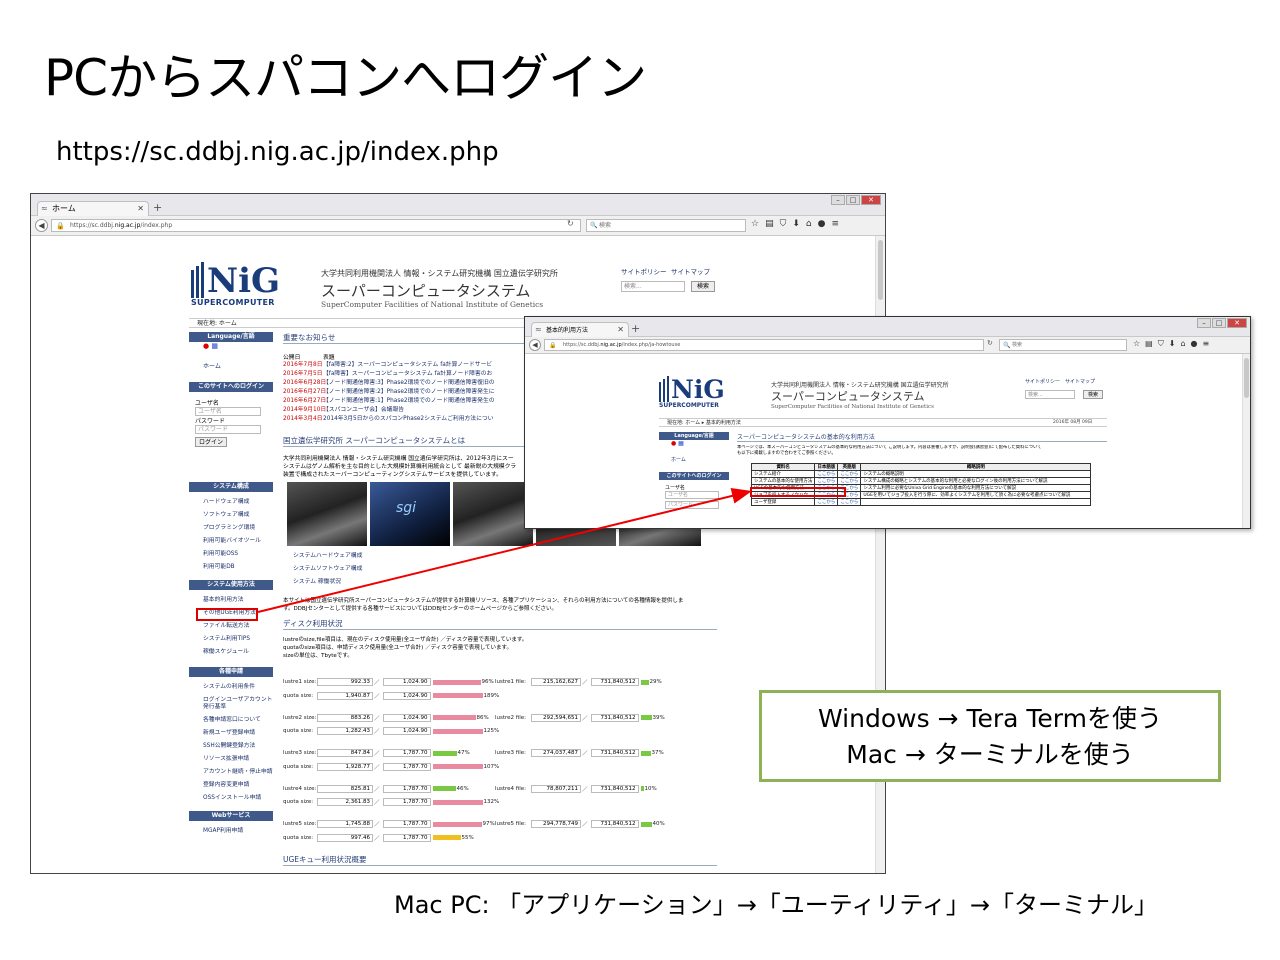 Image resolution: width=1280 pixels, height=960 pixels. I want to click on sitemap-link: サイトマップ, so click(1080, 381).